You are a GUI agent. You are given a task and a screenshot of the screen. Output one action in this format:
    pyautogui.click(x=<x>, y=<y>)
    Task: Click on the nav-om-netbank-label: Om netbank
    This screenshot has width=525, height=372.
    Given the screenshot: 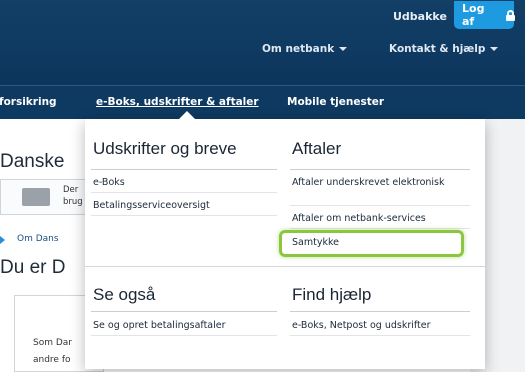 What is the action you would take?
    pyautogui.click(x=298, y=49)
    